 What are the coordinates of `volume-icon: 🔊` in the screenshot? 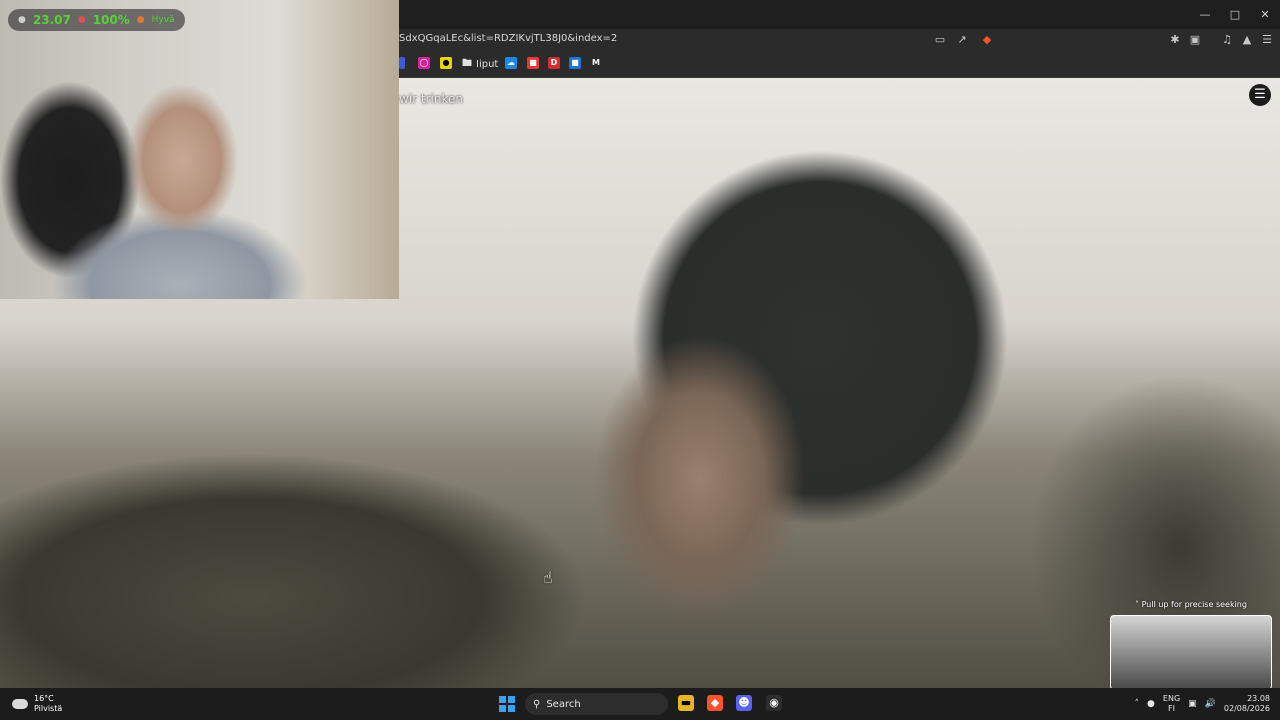 It's located at (1210, 704).